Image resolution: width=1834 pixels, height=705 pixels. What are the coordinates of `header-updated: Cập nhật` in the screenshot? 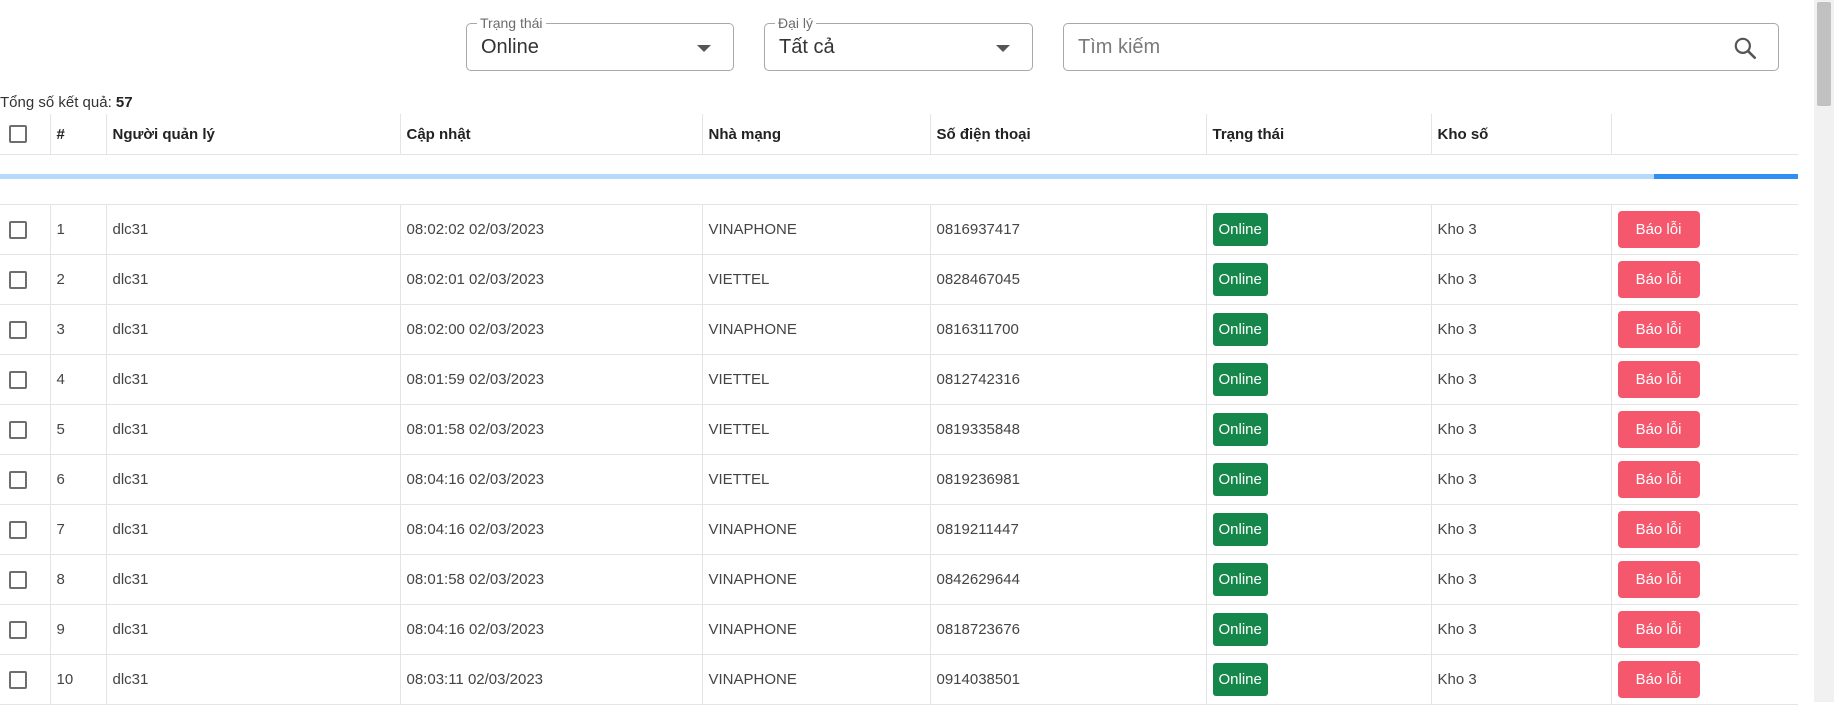 It's located at (551, 134).